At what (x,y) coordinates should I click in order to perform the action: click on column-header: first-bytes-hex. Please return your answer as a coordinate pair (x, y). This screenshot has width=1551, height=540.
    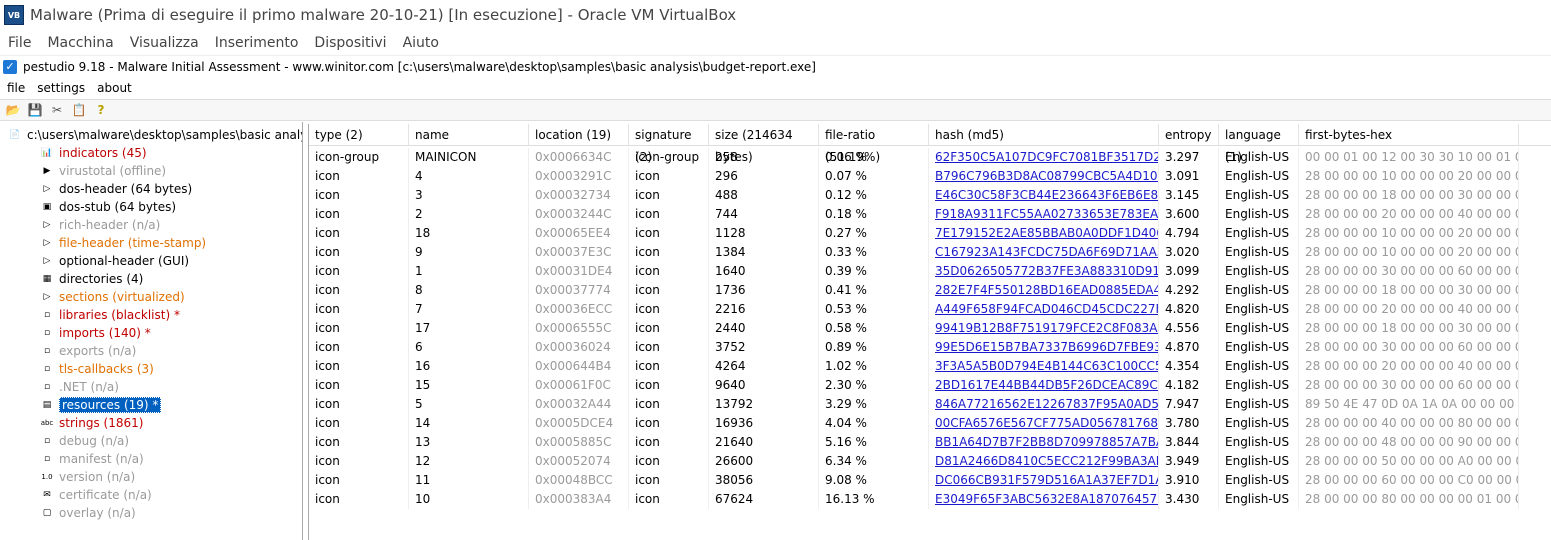
    Looking at the image, I should click on (1409, 135).